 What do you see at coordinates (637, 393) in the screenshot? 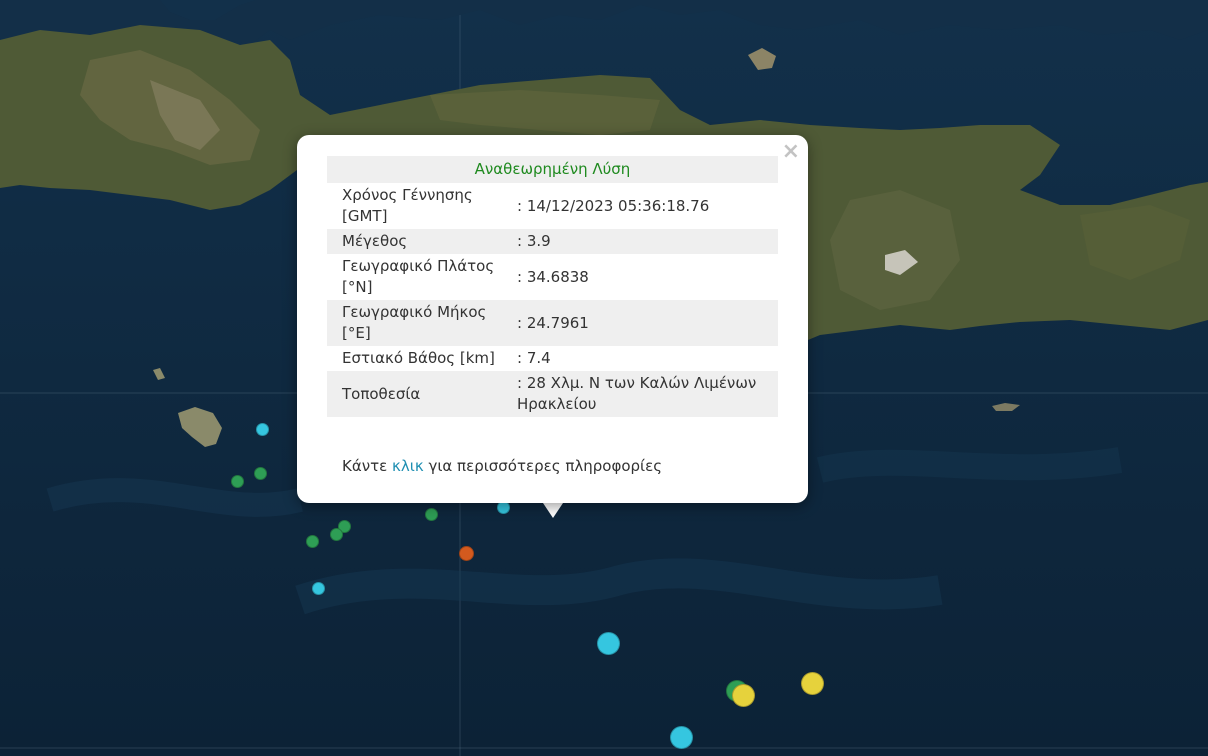
I see `detail-value: : 28 Χλμ. Ν των Καλών Λιμένων Ηρακλείου` at bounding box center [637, 393].